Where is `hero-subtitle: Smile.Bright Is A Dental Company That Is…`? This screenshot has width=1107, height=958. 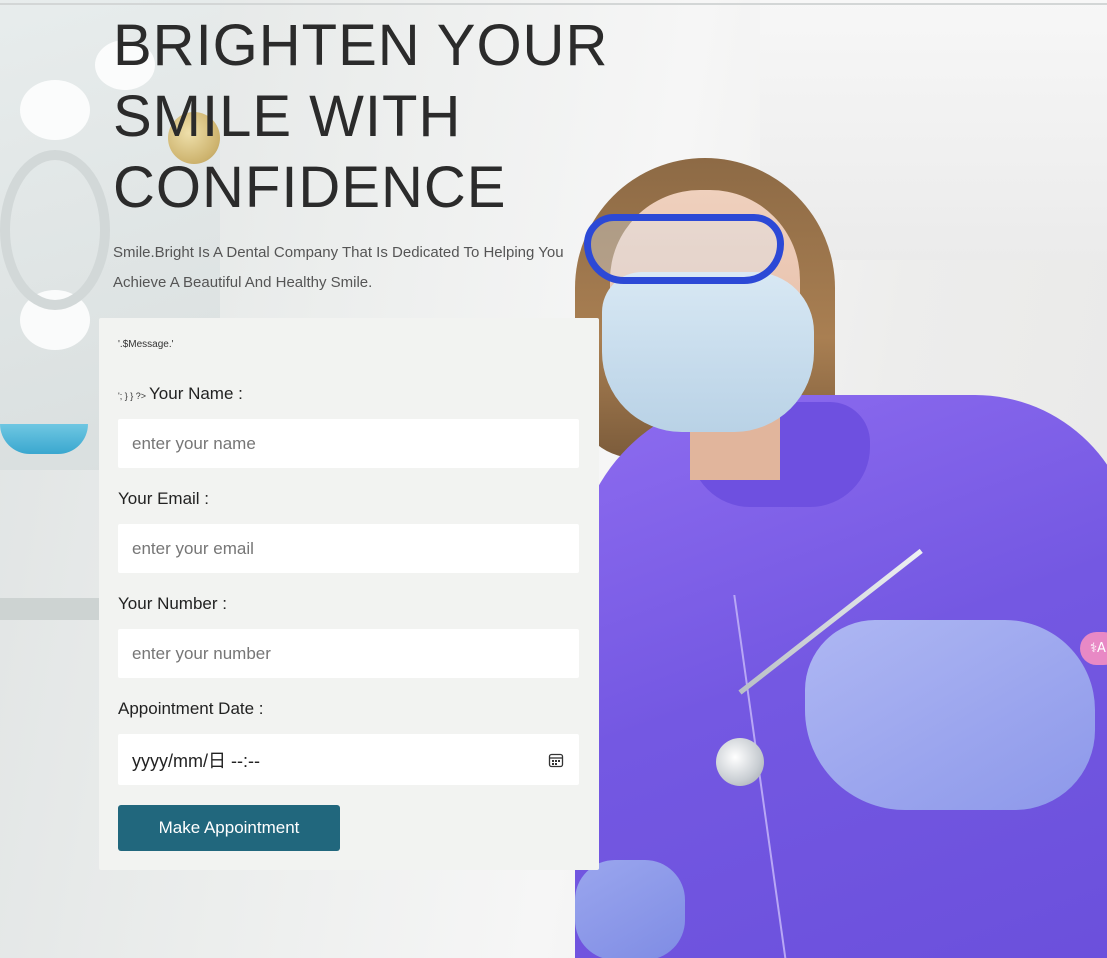 hero-subtitle: Smile.Bright Is A Dental Company That Is… is located at coordinates (338, 267).